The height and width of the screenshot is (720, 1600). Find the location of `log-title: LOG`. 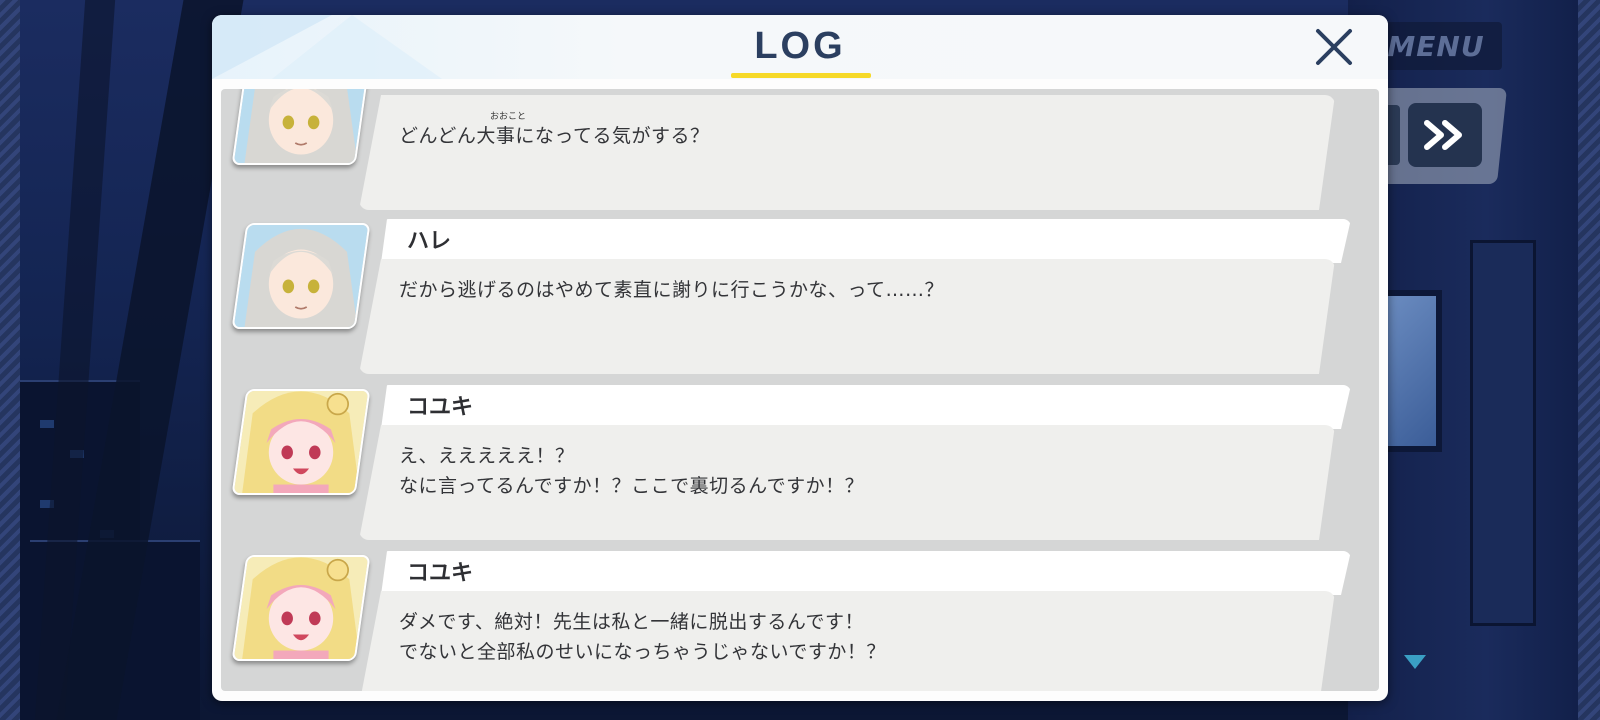

log-title: LOG is located at coordinates (800, 46).